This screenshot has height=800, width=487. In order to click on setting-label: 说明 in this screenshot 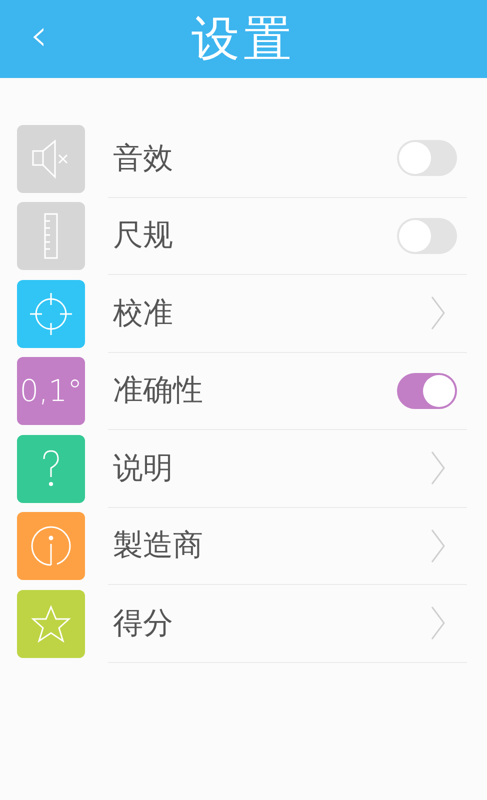, I will do `click(143, 469)`.